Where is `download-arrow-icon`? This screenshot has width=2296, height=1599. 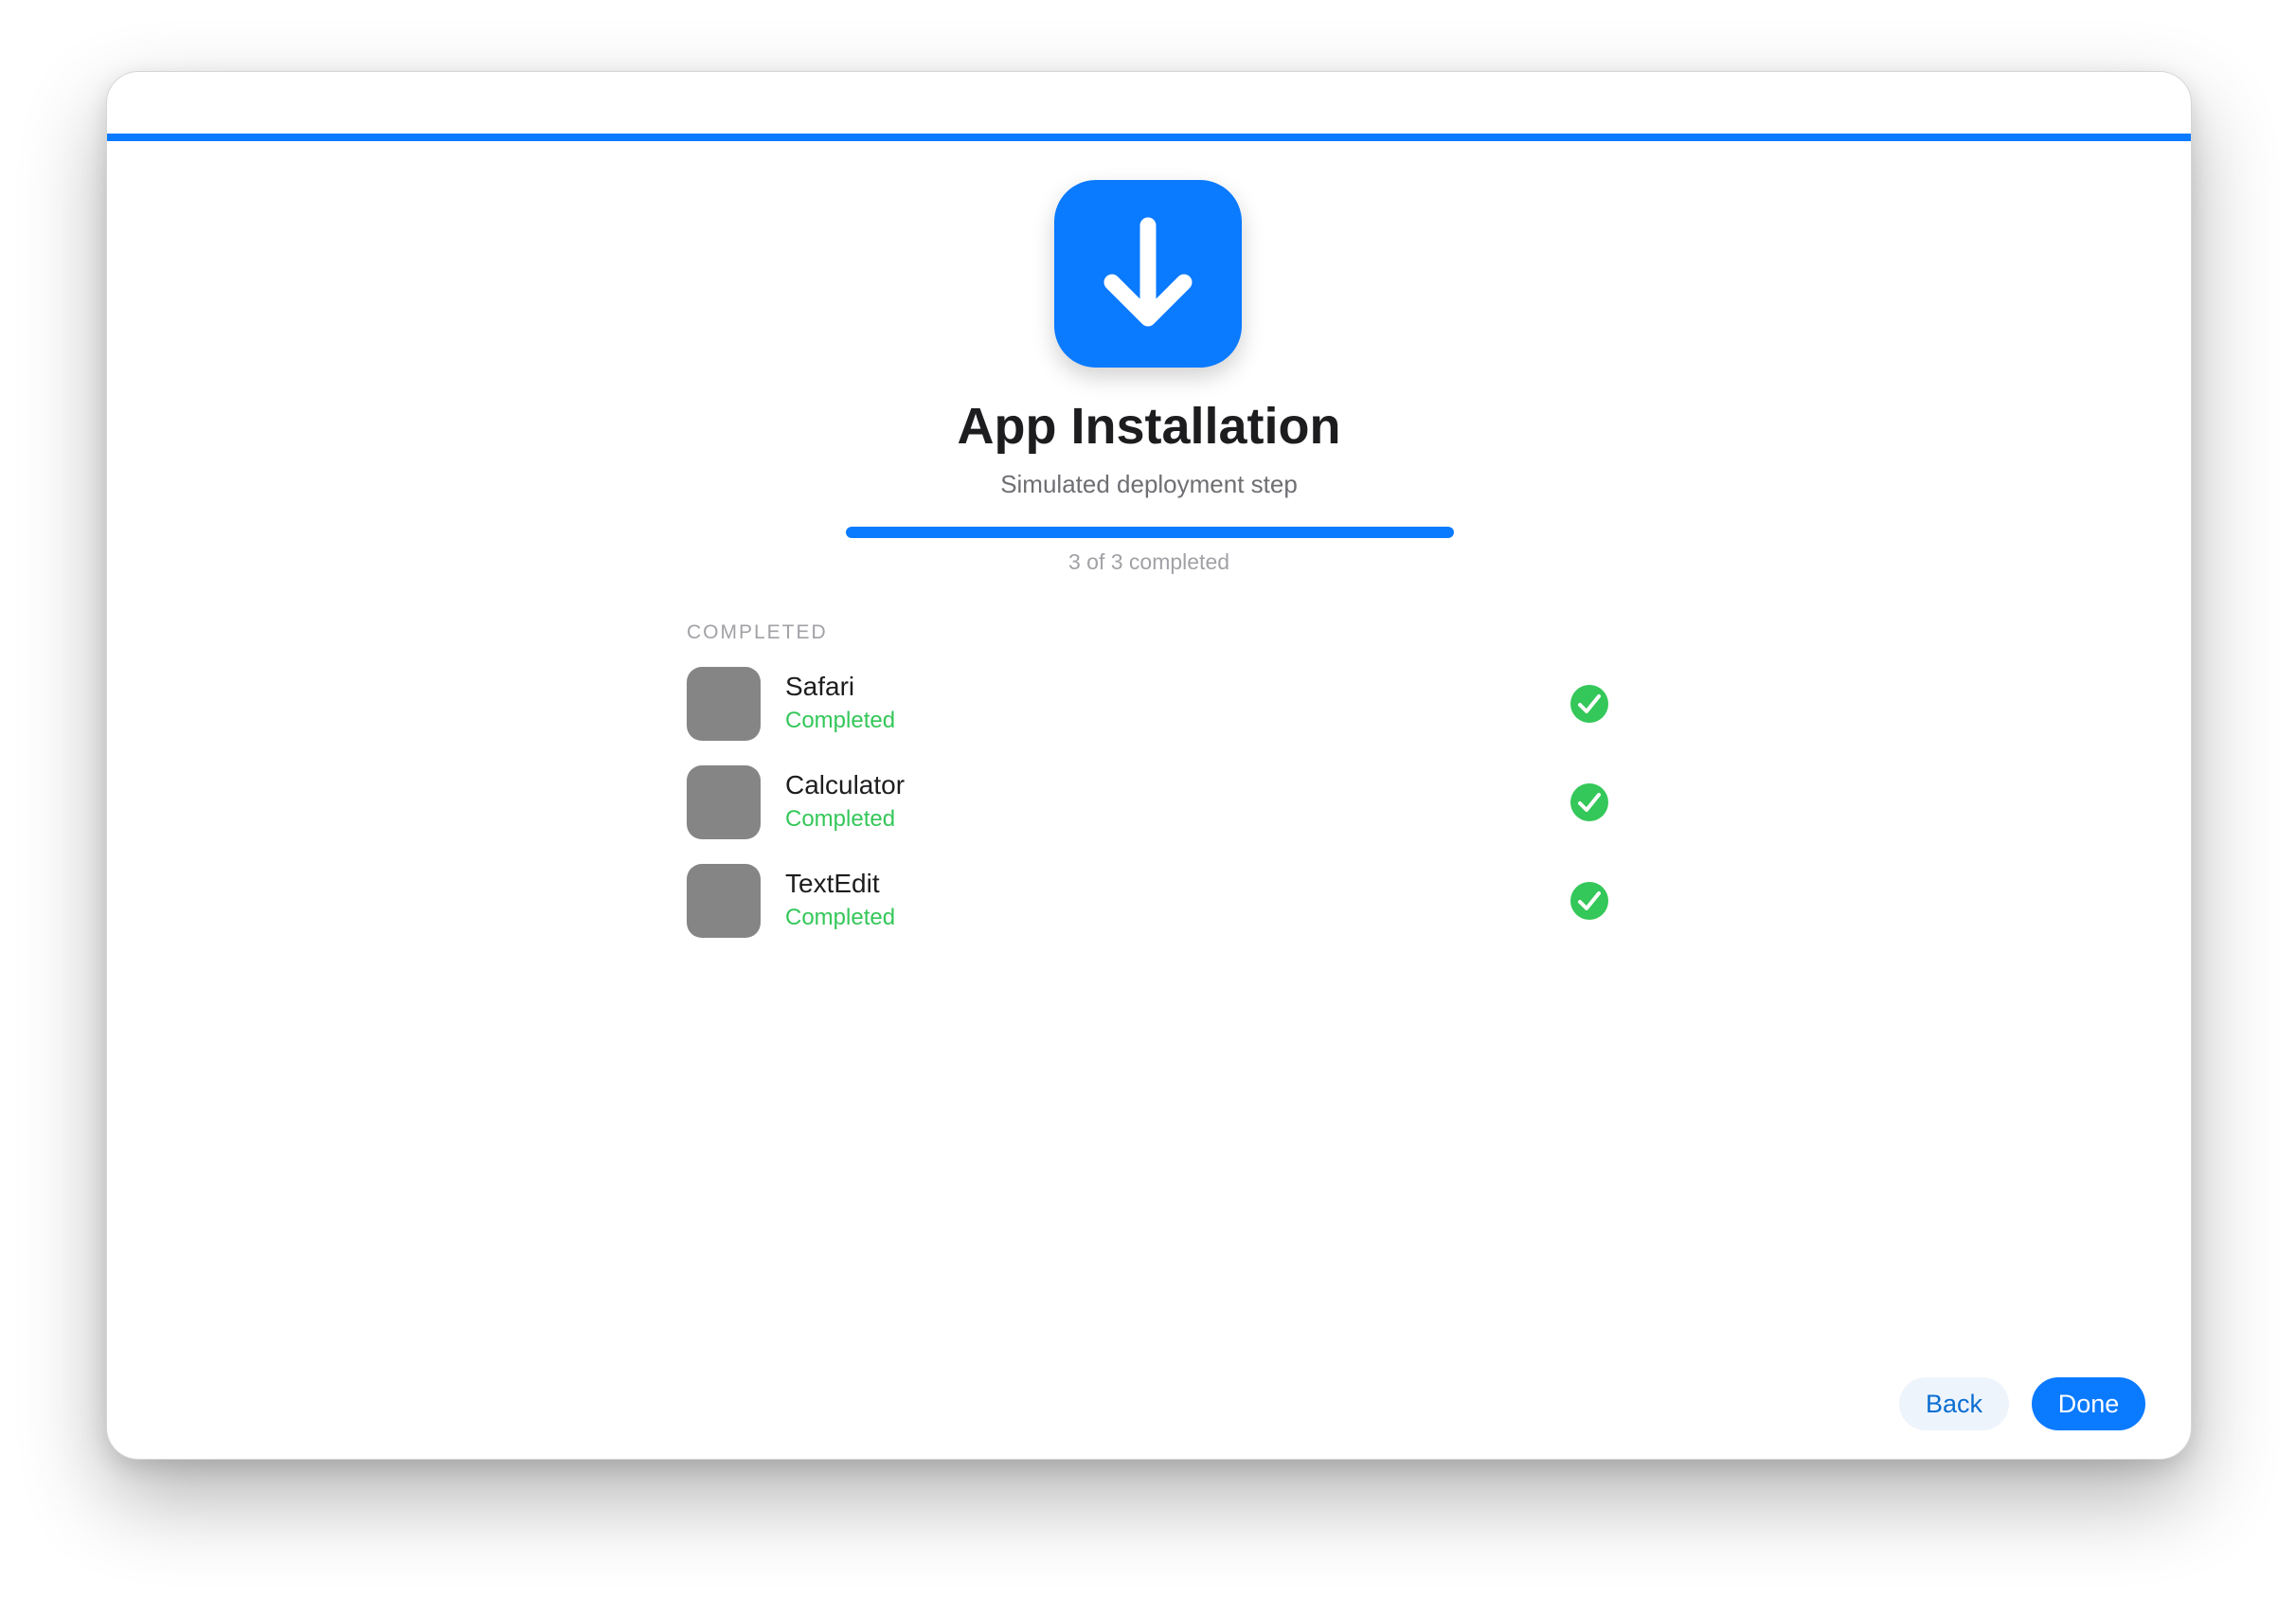 download-arrow-icon is located at coordinates (1148, 274).